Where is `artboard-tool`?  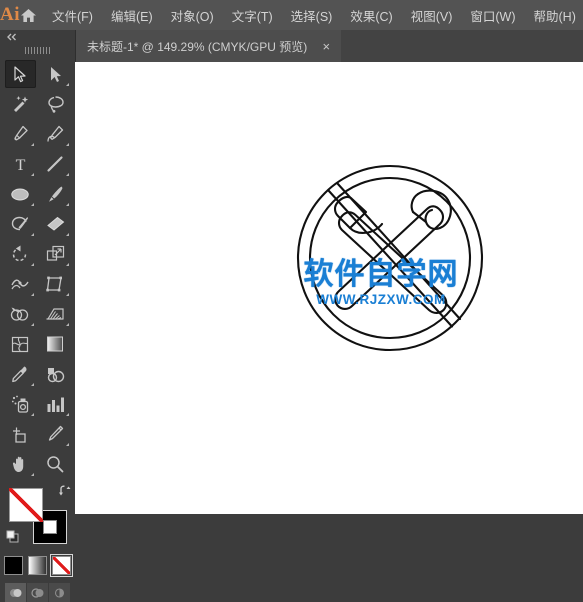 artboard-tool is located at coordinates (20, 434).